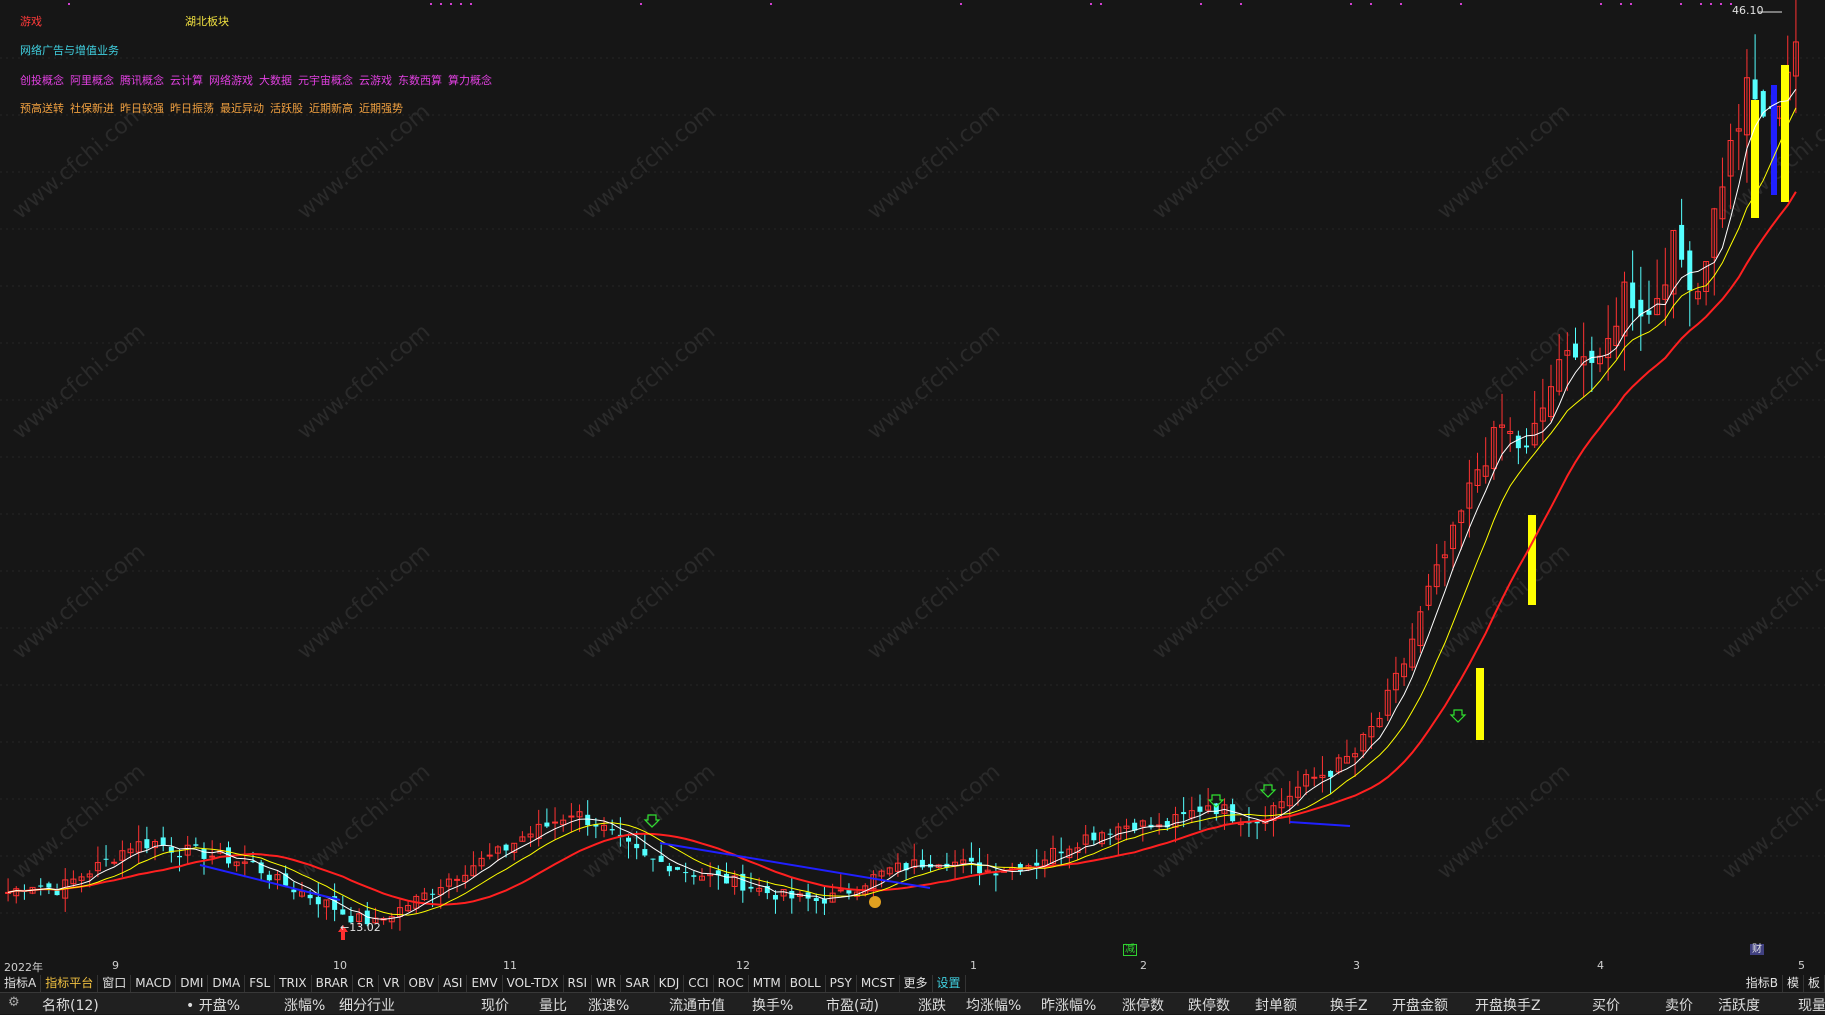 The image size is (1825, 1015). Describe the element at coordinates (420, 80) in the screenshot. I see `concept-tag: 东数西算` at that location.